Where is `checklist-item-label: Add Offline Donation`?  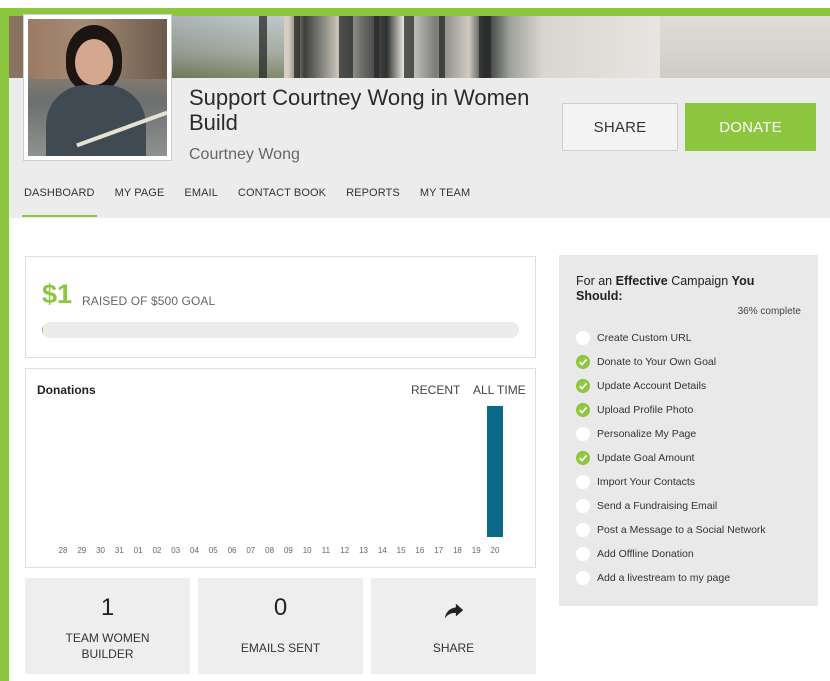 checklist-item-label: Add Offline Donation is located at coordinates (645, 554).